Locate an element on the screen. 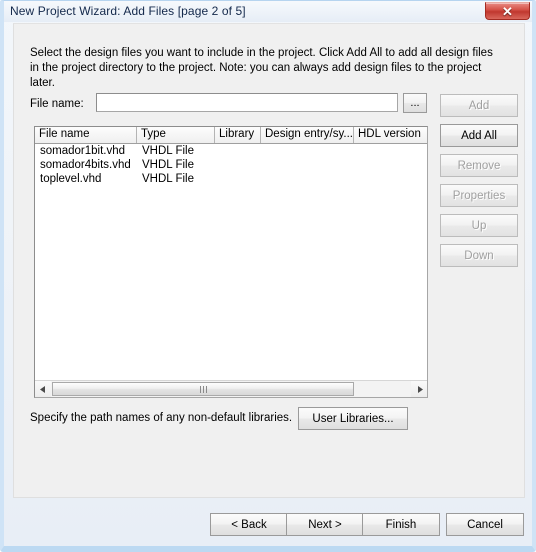 The width and height of the screenshot is (536, 552). column-header-file-name: File name is located at coordinates (86, 135).